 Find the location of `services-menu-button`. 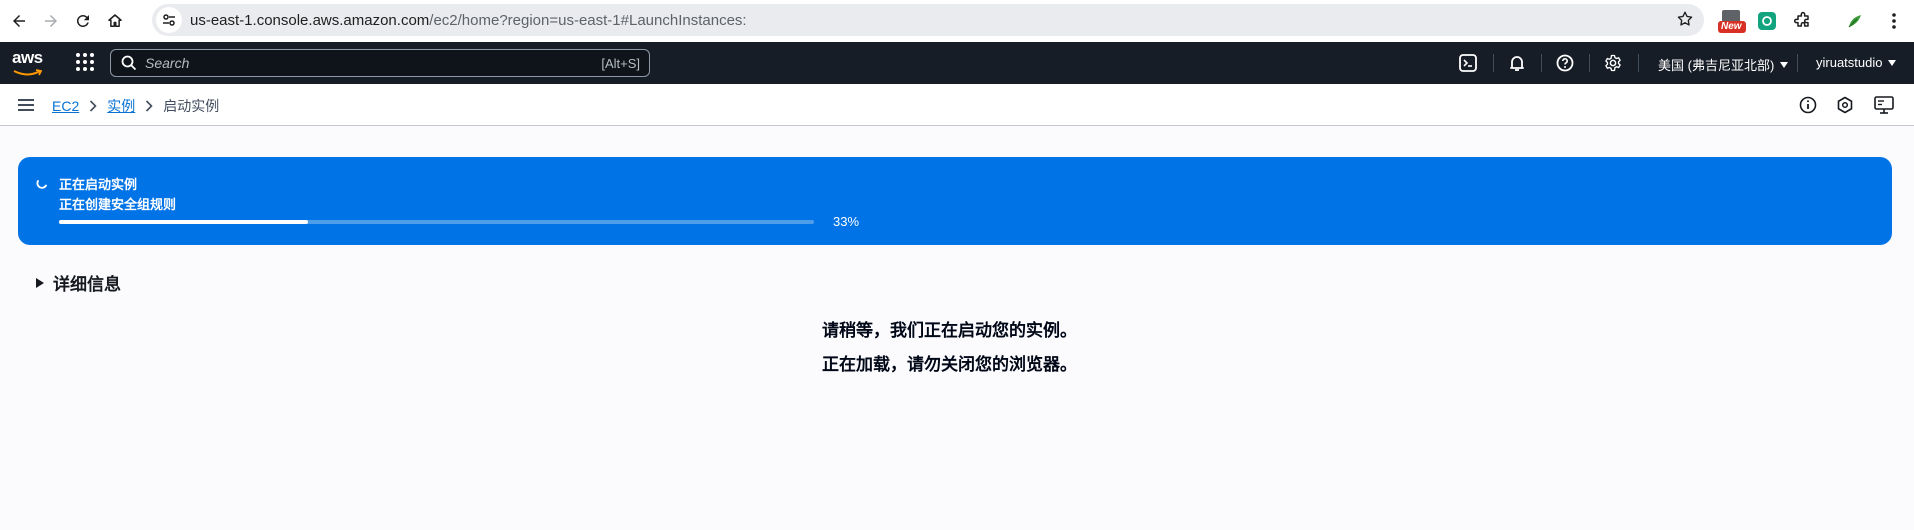

services-menu-button is located at coordinates (85, 64).